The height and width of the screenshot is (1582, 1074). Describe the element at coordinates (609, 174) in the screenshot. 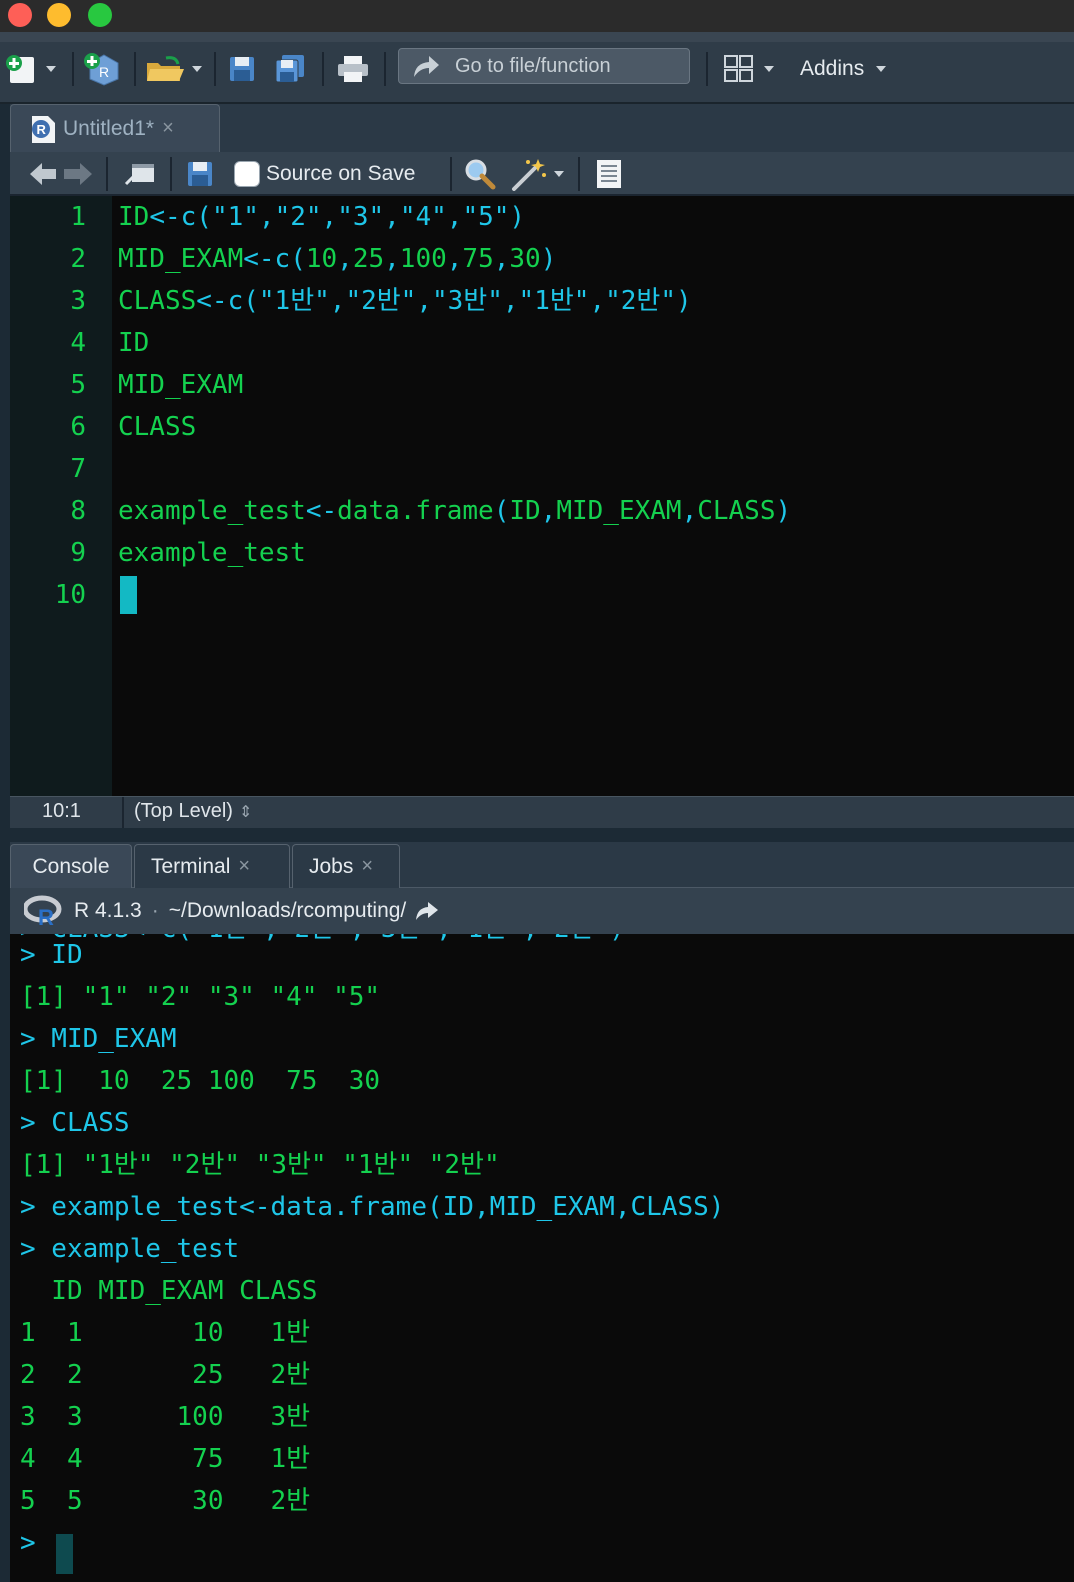

I see `document-outline-icon` at that location.